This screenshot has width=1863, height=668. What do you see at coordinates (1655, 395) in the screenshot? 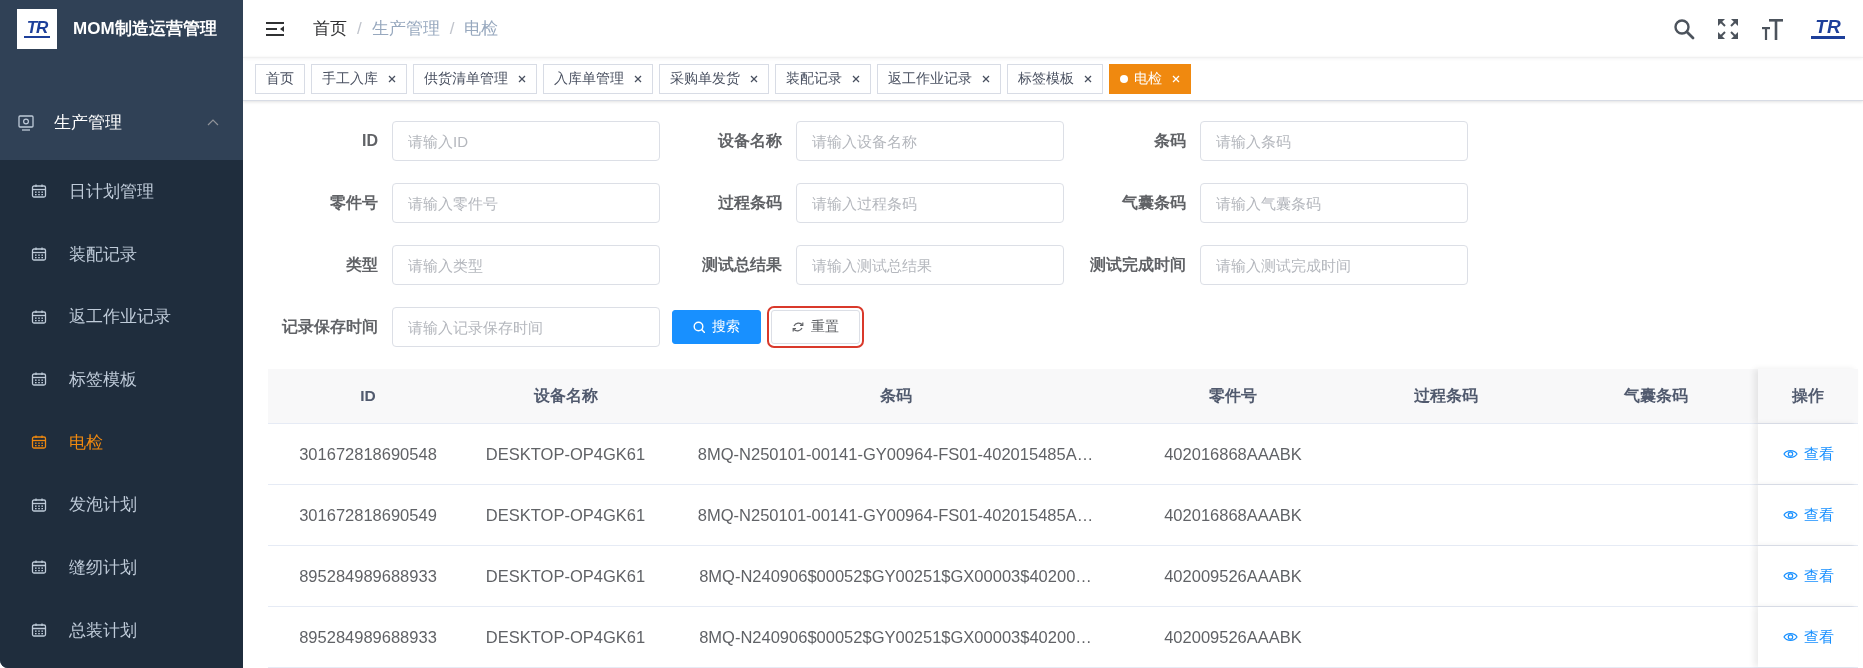
I see `column-header: 气囊条码` at bounding box center [1655, 395].